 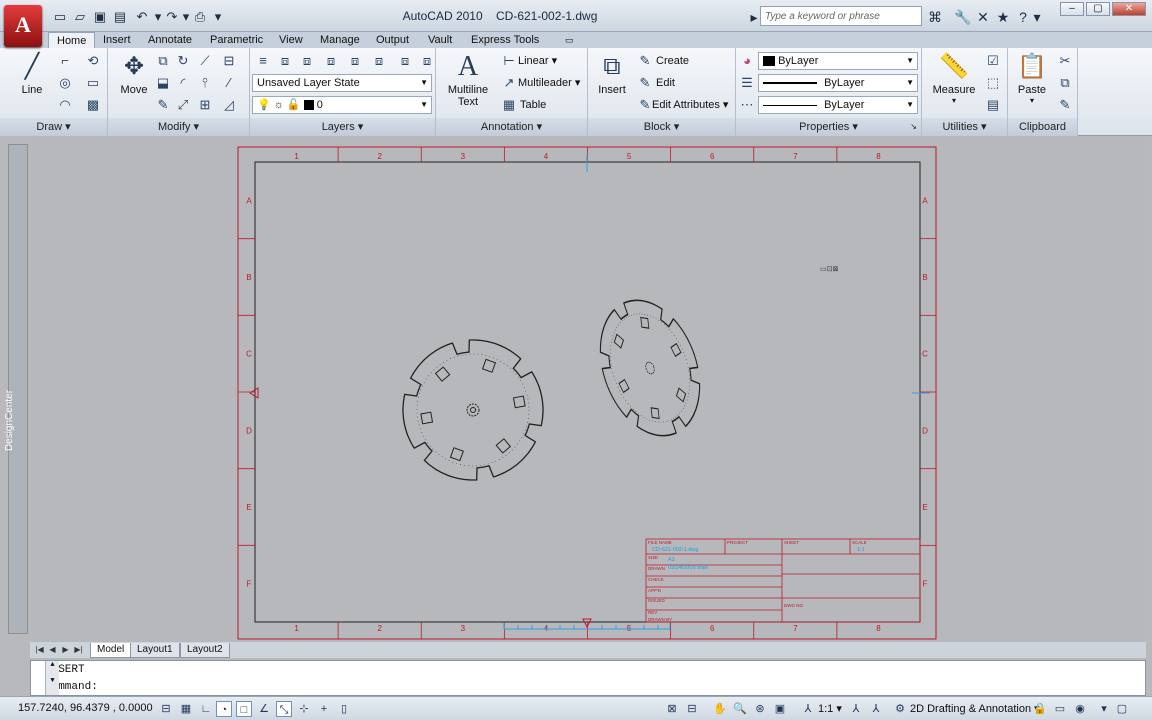 What do you see at coordinates (440, 40) in the screenshot?
I see `tab-vault: Vault` at bounding box center [440, 40].